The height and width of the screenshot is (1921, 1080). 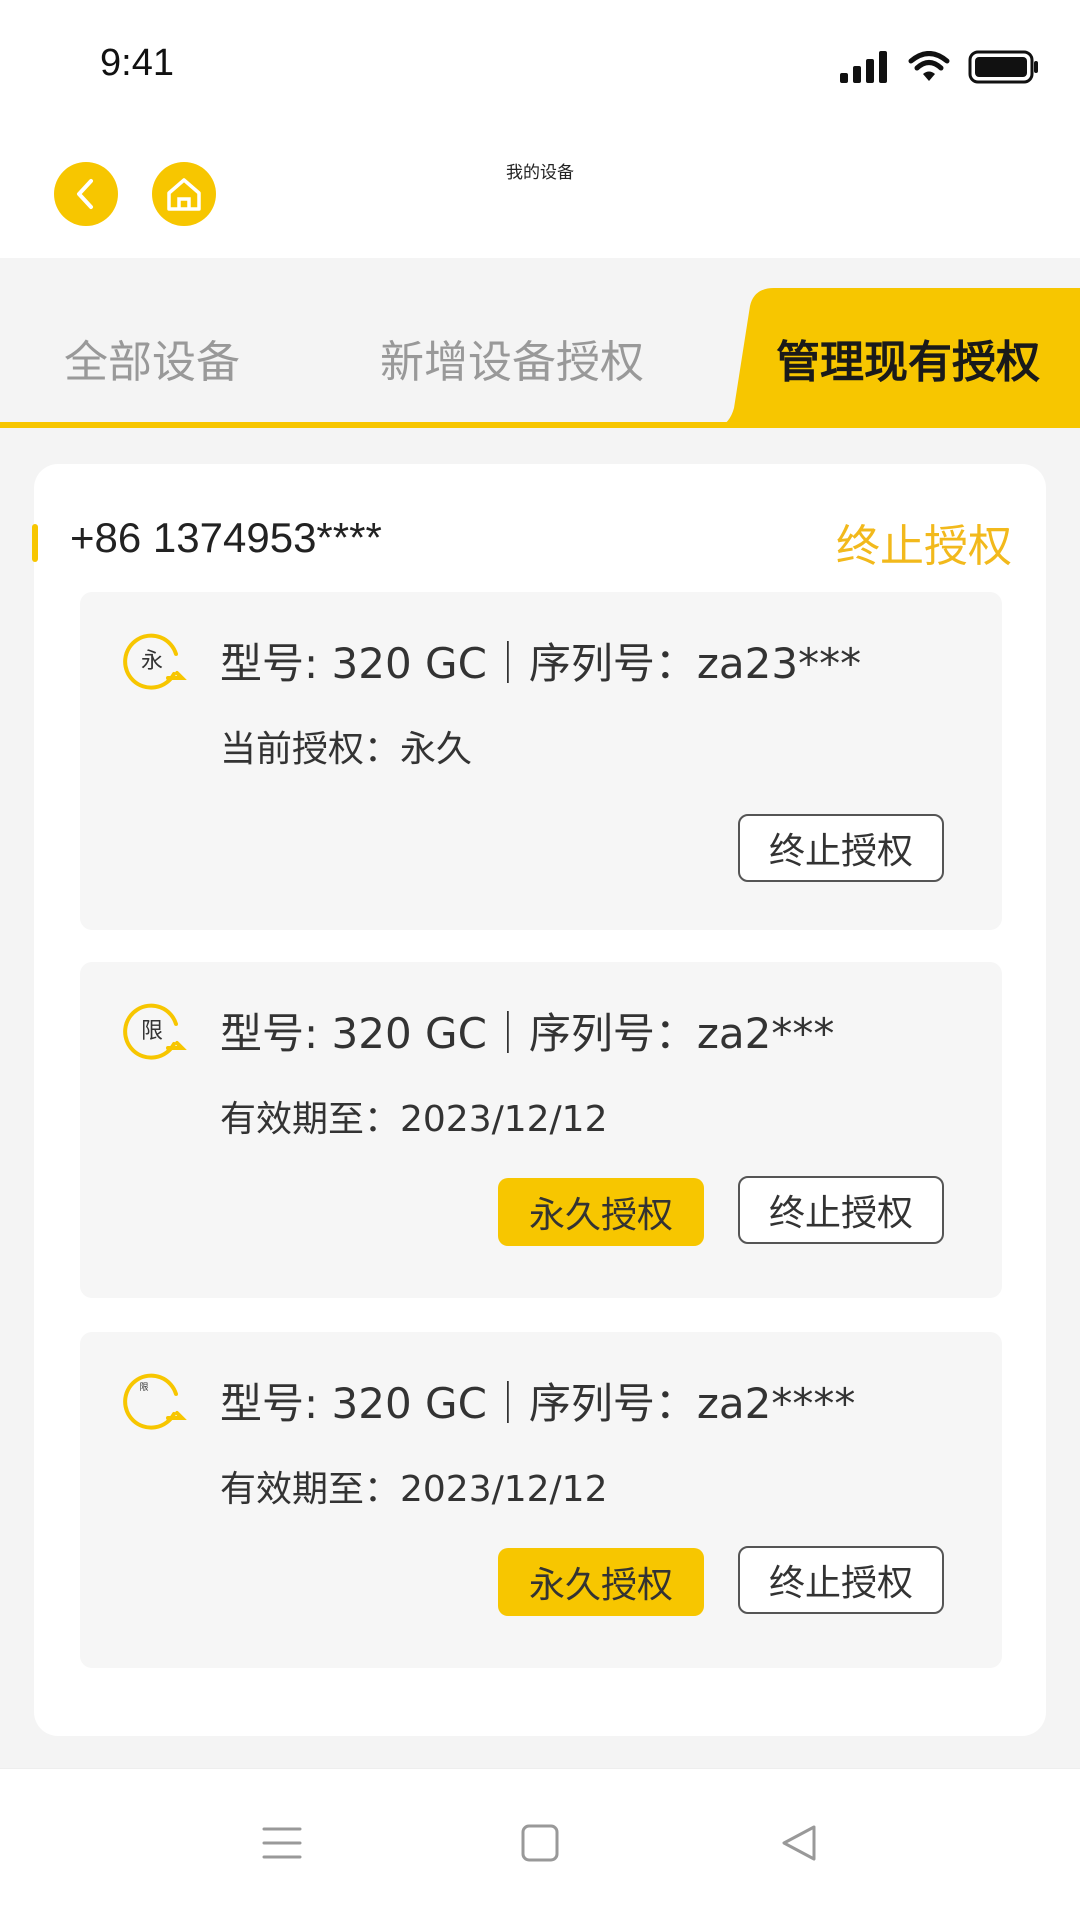 I want to click on wifi-icon, so click(x=929, y=66).